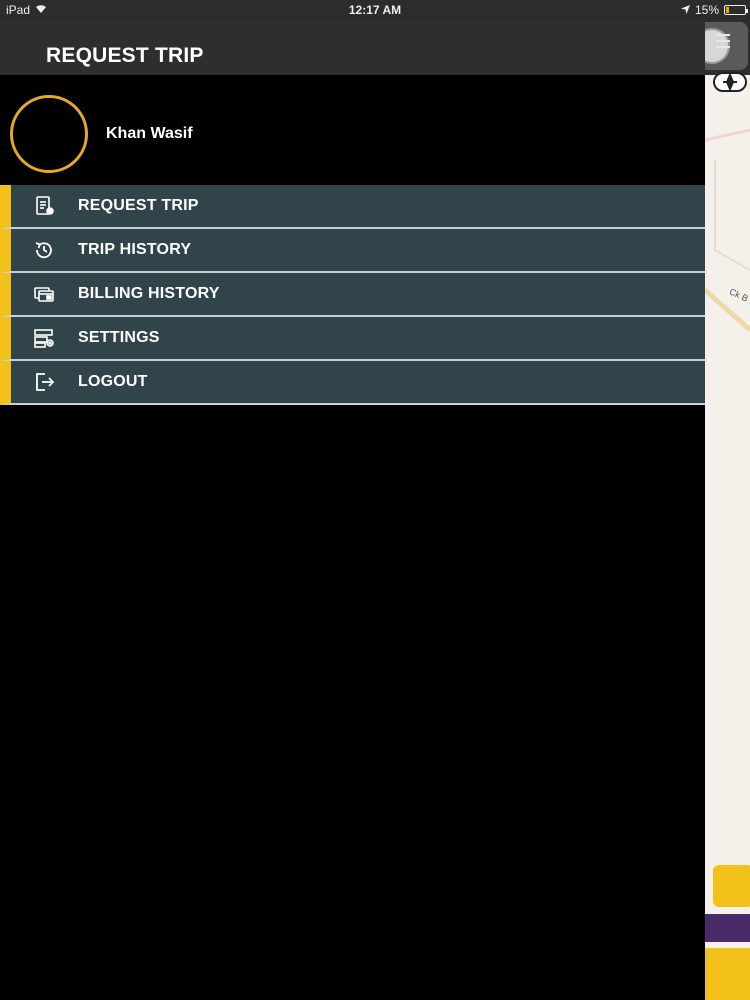  What do you see at coordinates (730, 82) in the screenshot?
I see `compass-icon` at bounding box center [730, 82].